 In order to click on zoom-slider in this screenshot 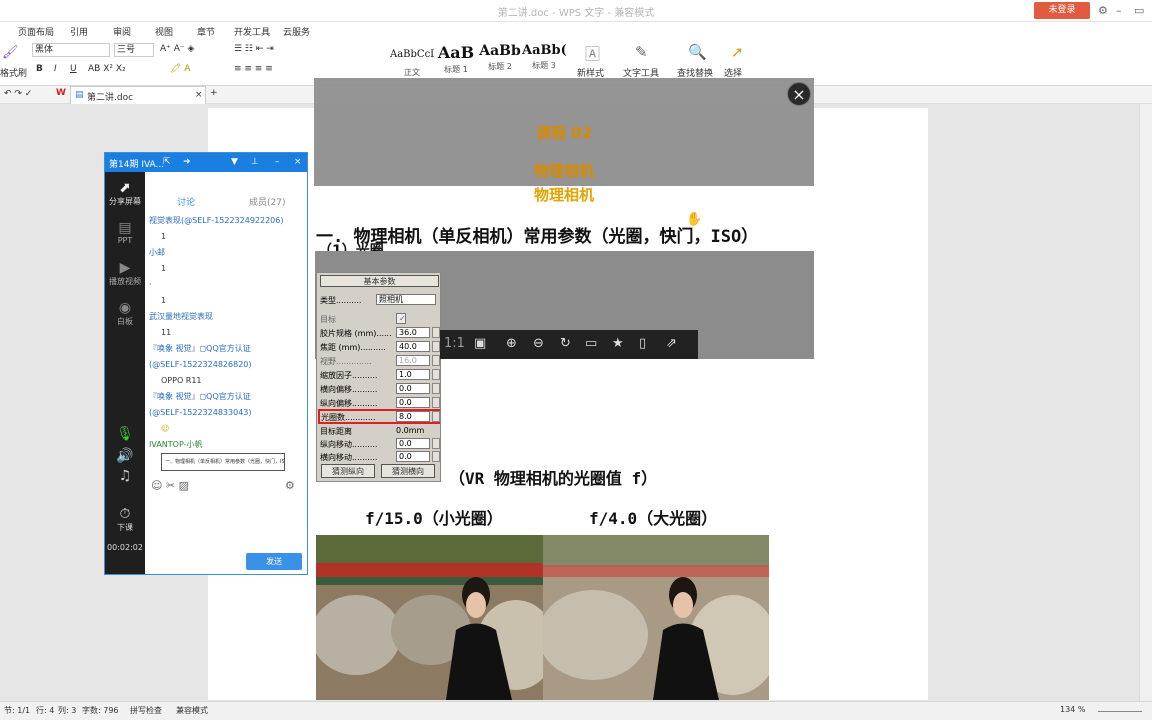, I will do `click(1120, 711)`.